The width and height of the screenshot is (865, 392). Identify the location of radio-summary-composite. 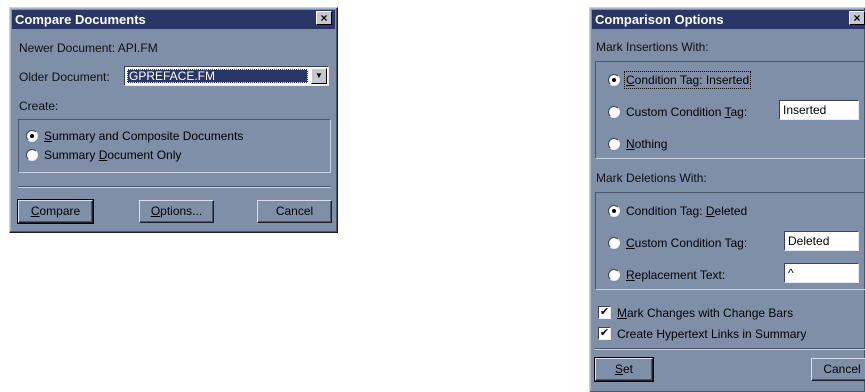
(32, 136).